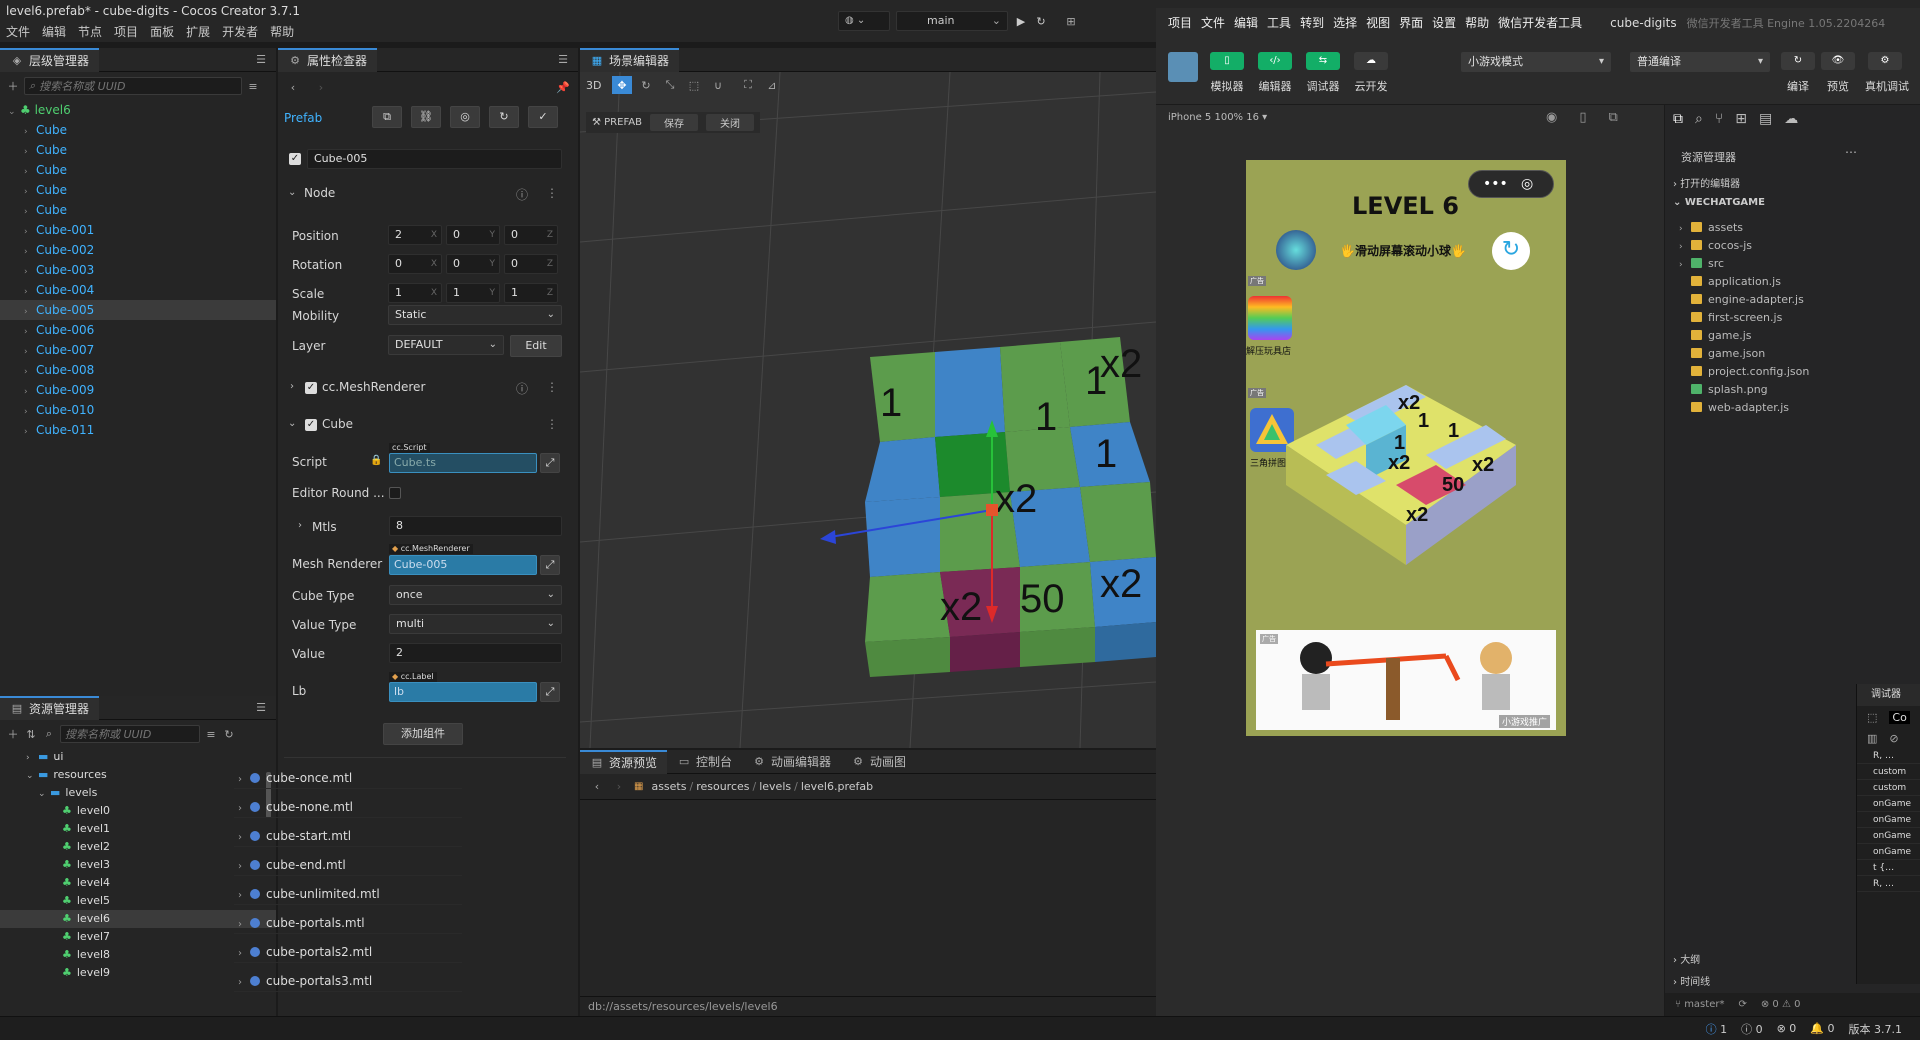 The image size is (1920, 1040). Describe the element at coordinates (475, 526) in the screenshot. I see `mtls-count-input: 8` at that location.